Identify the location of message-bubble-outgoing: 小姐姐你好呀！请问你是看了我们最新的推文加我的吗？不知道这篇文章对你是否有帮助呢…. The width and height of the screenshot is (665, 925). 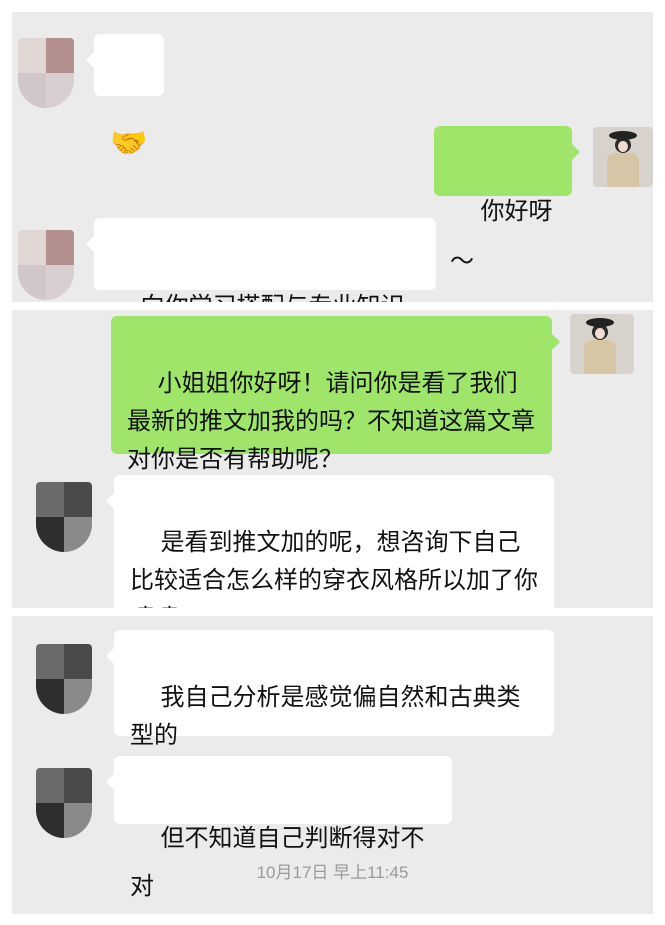
(335, 394).